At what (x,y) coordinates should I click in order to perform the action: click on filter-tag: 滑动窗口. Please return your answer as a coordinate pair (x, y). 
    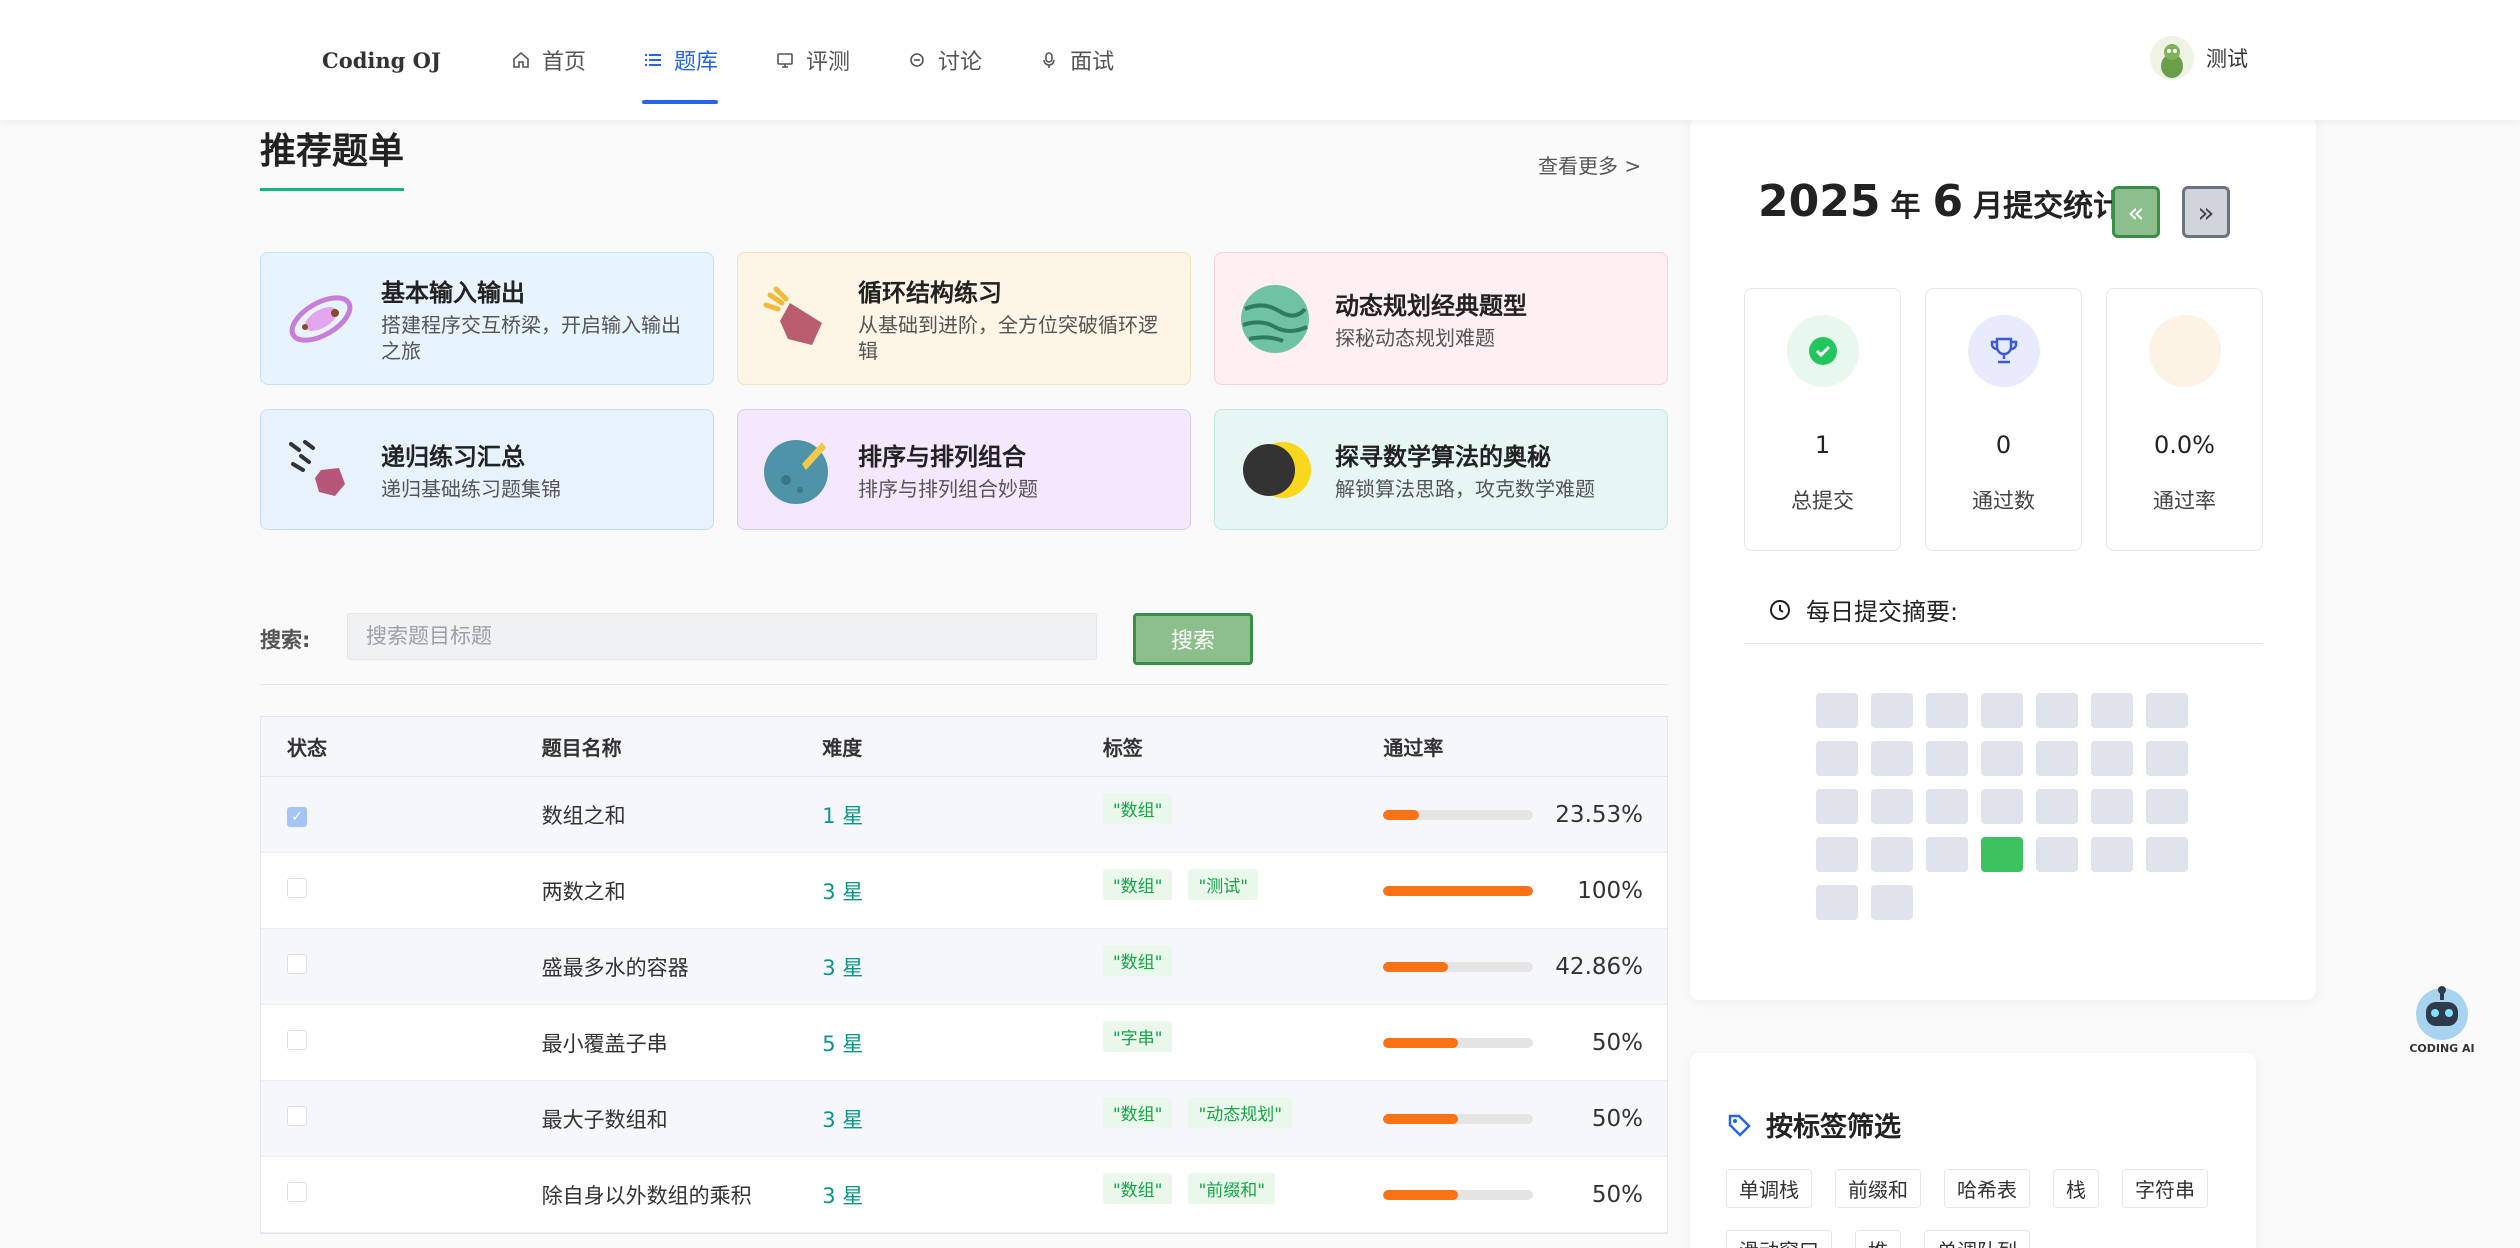
    Looking at the image, I should click on (1779, 1239).